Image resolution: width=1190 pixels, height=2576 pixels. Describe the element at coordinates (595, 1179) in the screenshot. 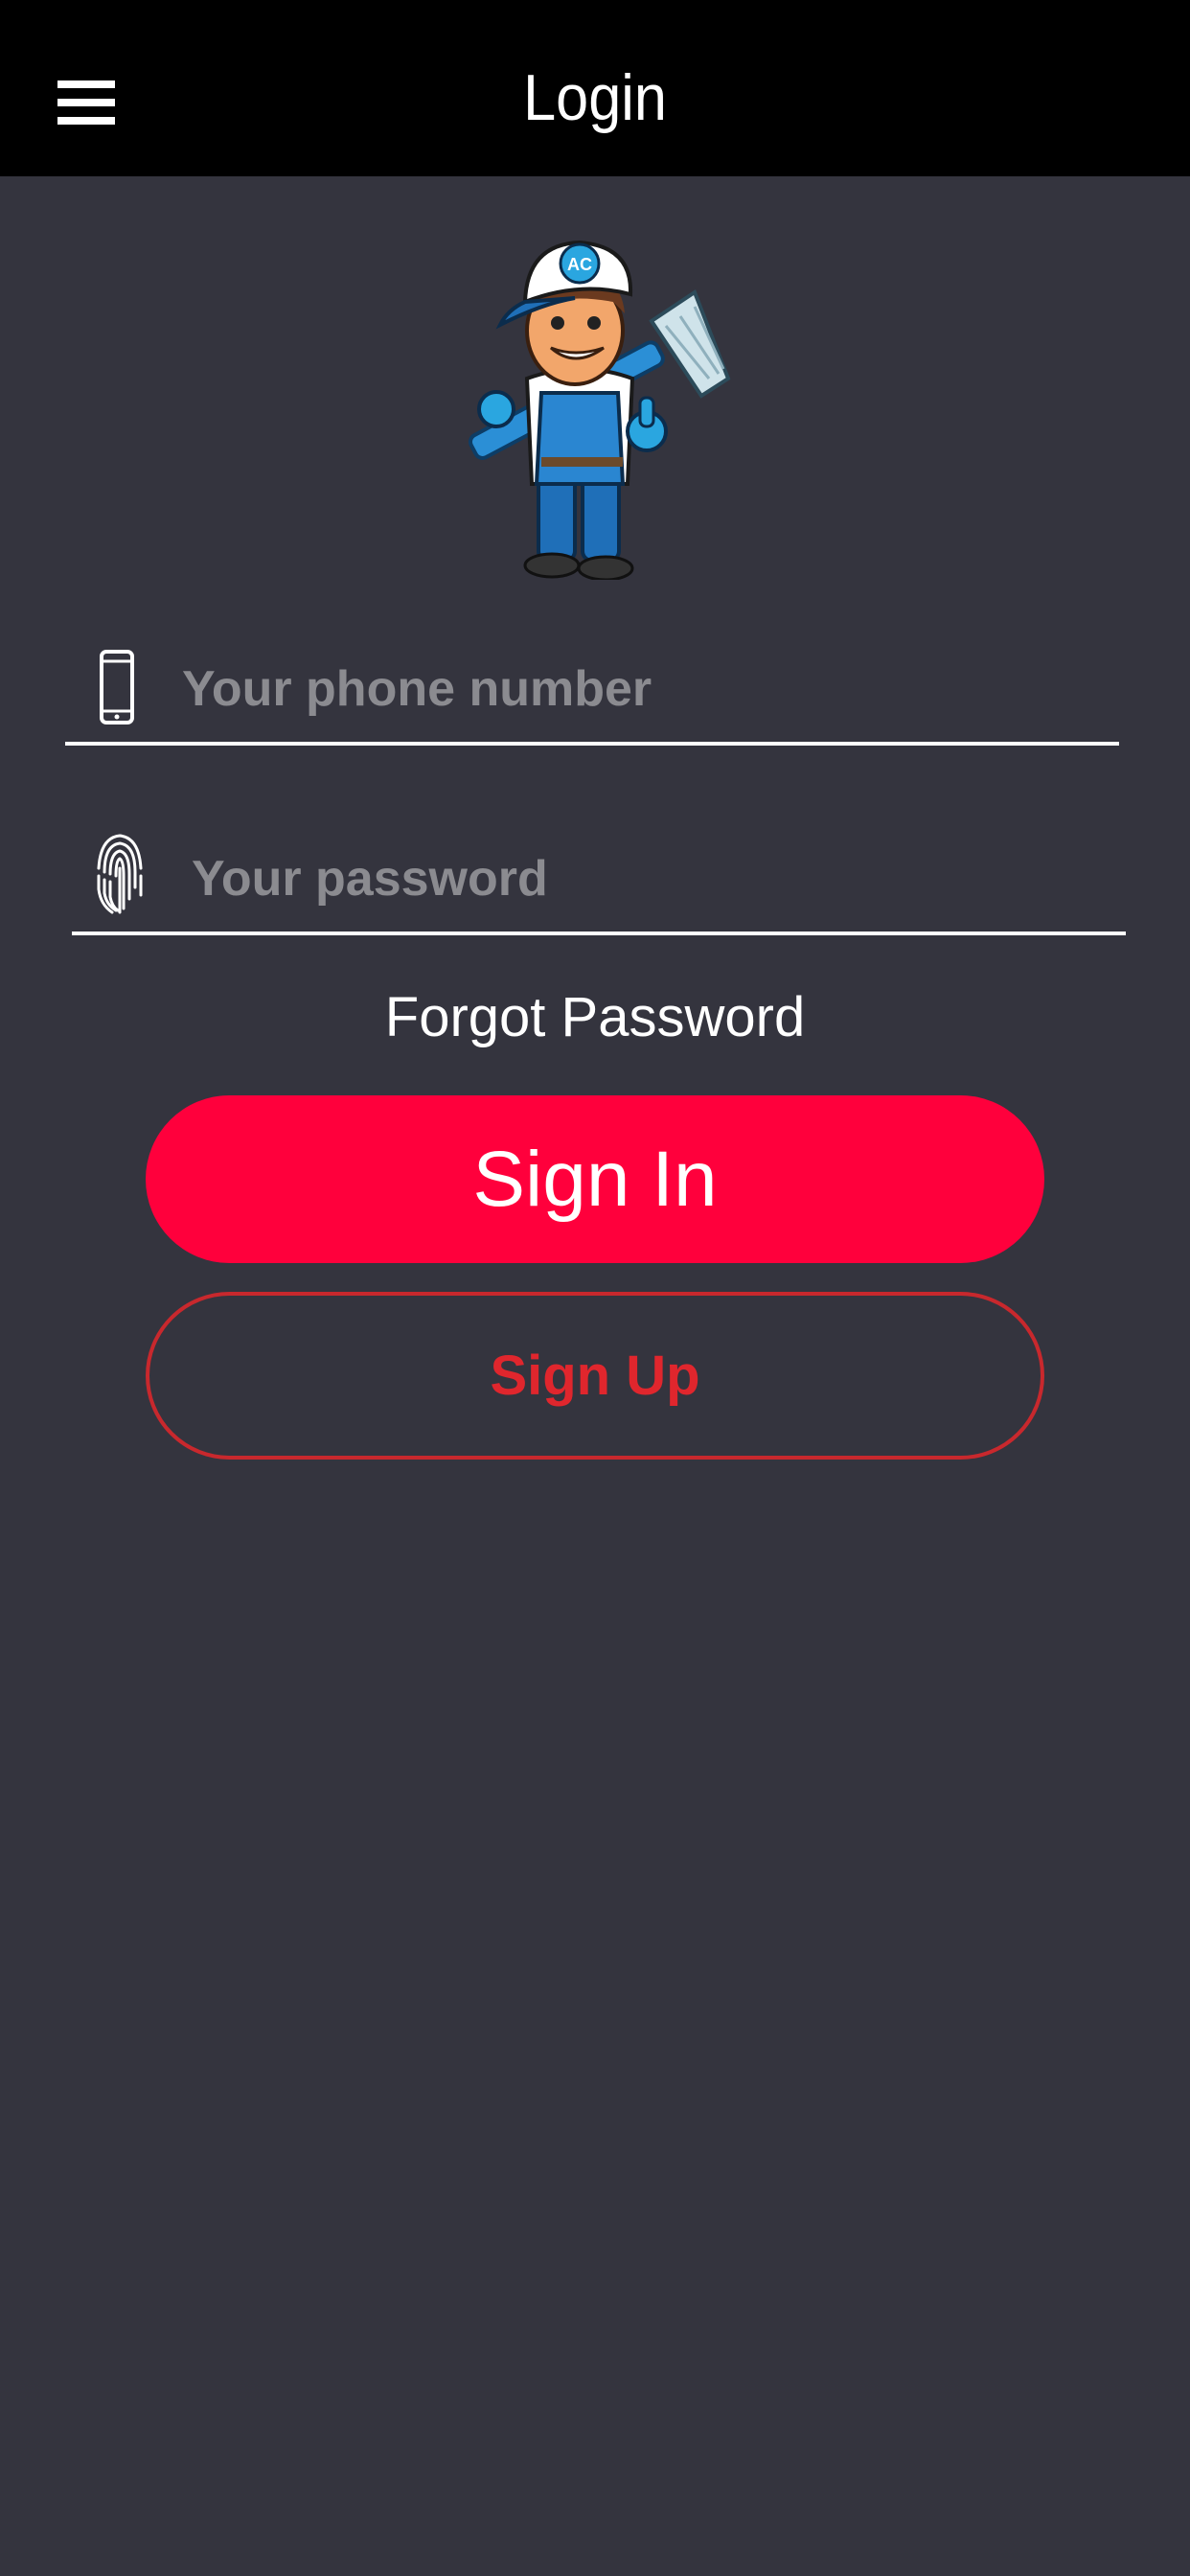

I see `sign-in-button: Sign In` at that location.